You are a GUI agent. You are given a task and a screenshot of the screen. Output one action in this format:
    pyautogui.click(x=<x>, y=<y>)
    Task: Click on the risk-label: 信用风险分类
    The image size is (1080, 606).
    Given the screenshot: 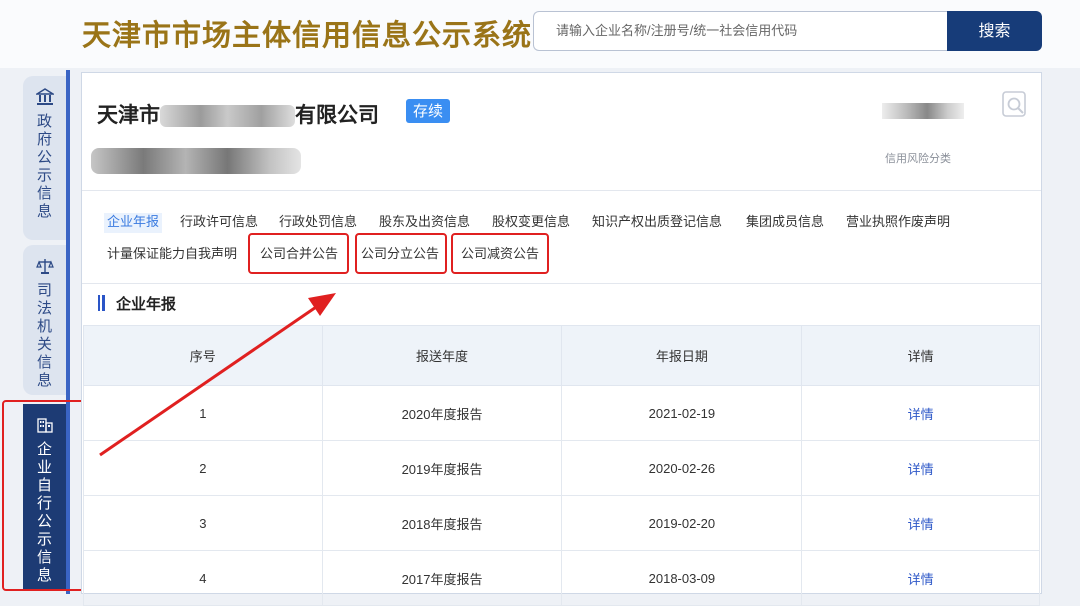 What is the action you would take?
    pyautogui.click(x=918, y=158)
    